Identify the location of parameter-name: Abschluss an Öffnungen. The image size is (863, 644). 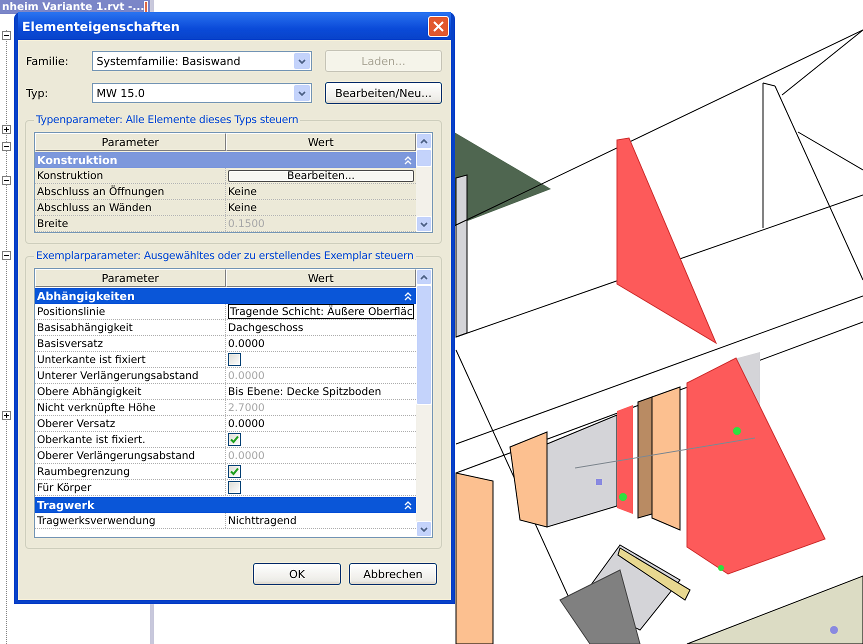
(101, 191).